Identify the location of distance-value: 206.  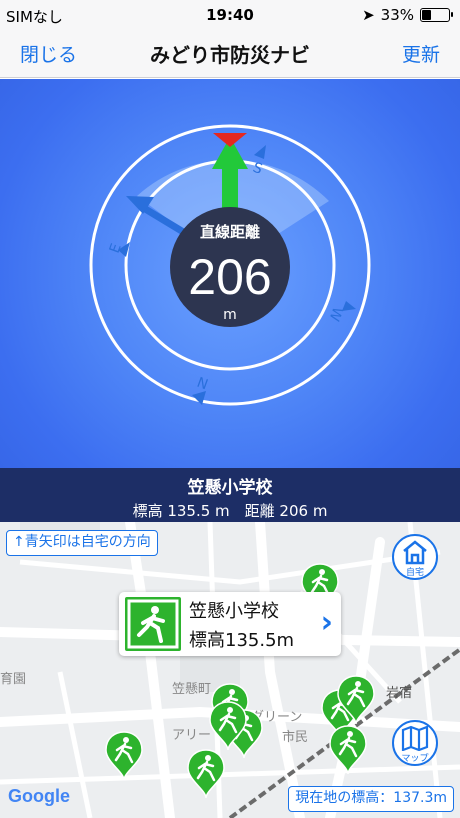
(229, 277).